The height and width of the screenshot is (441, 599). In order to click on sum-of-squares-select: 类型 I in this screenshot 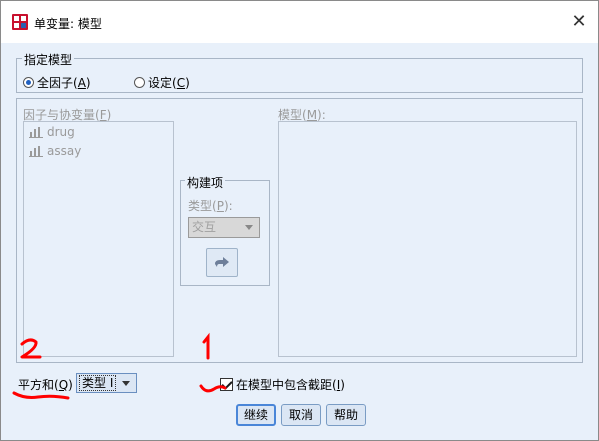, I will do `click(106, 383)`.